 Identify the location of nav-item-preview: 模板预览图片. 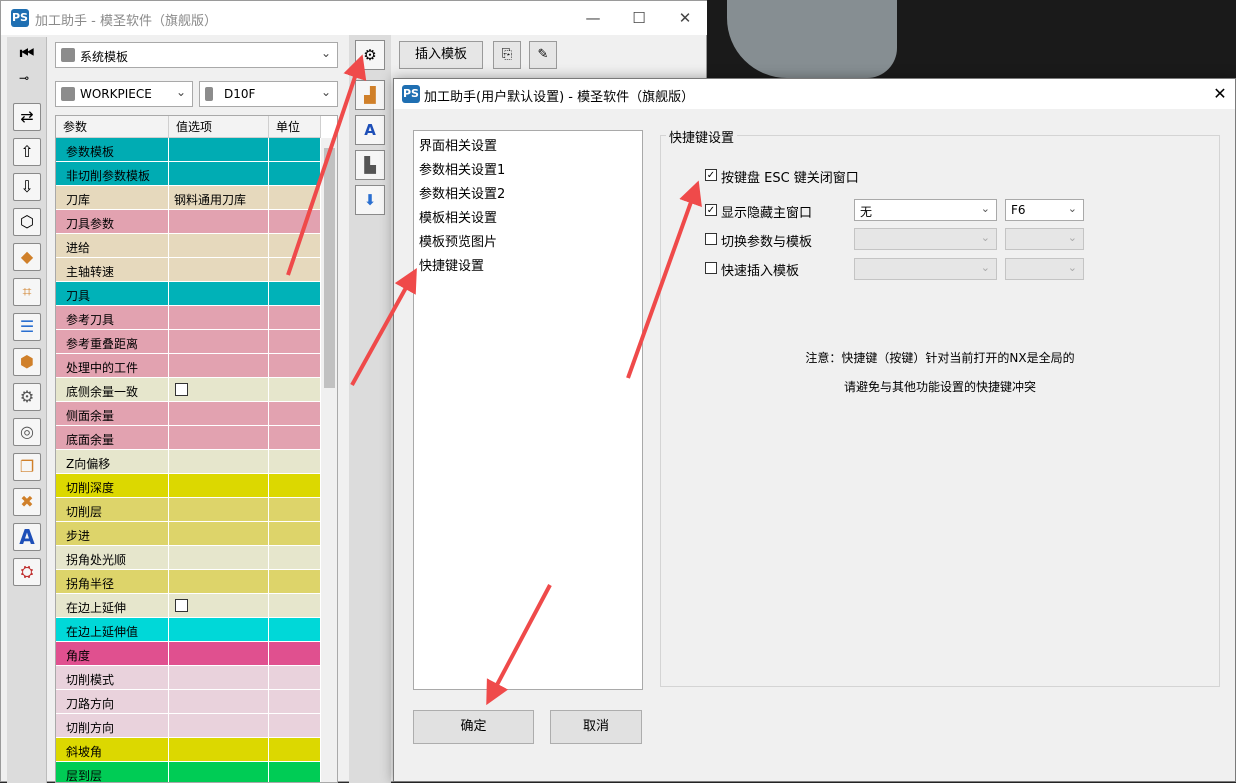
(458, 240).